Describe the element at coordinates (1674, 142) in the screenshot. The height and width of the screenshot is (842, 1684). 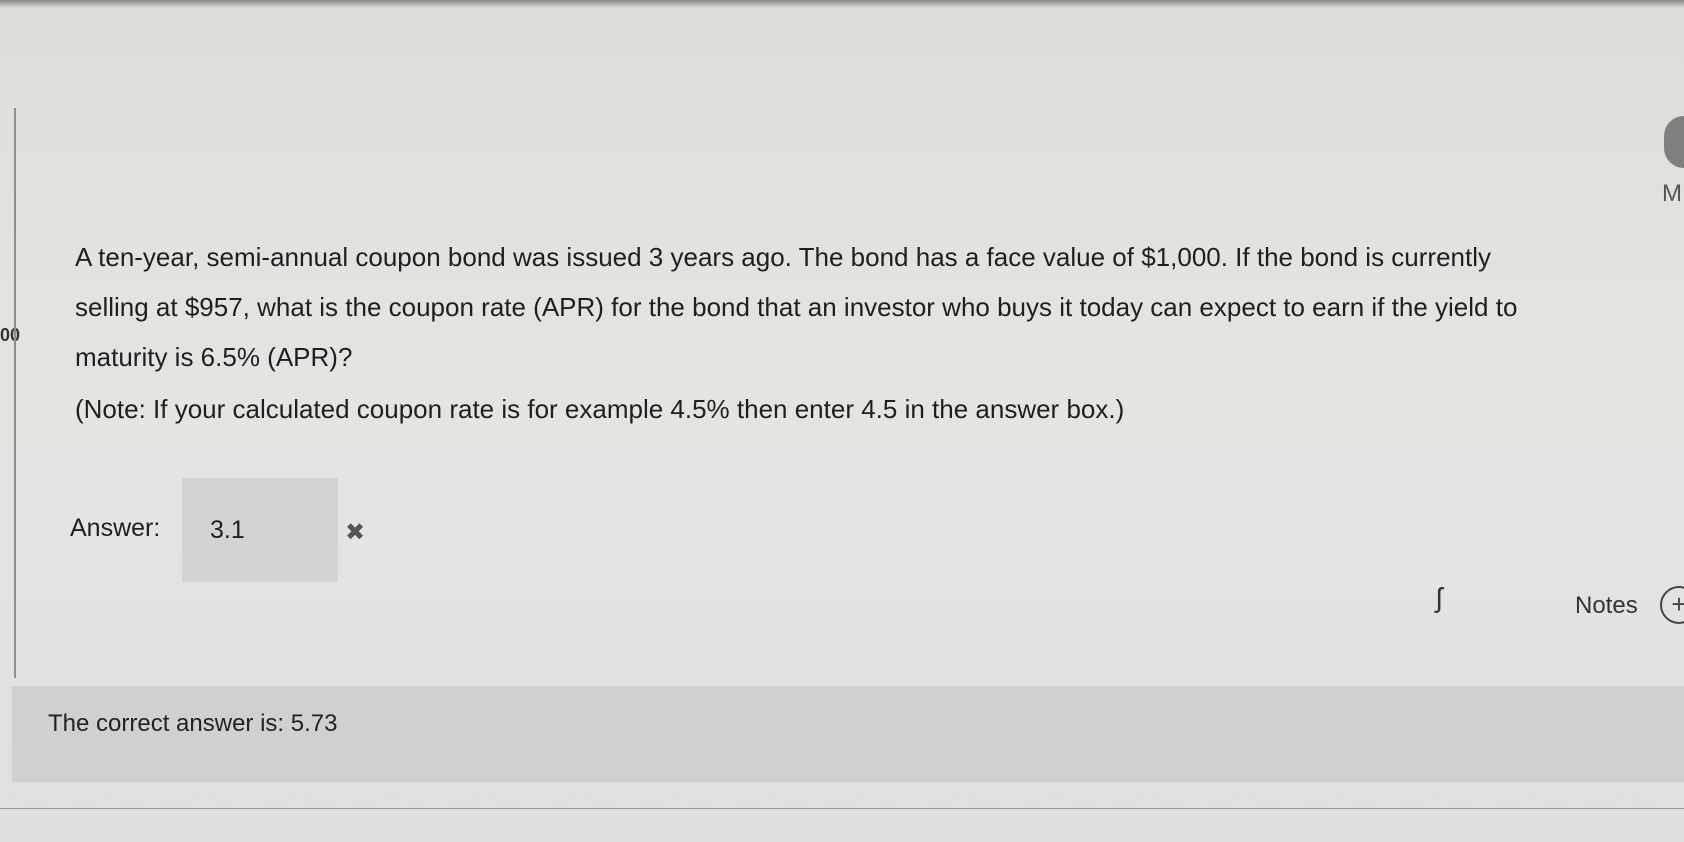
I see `flag-badge` at that location.